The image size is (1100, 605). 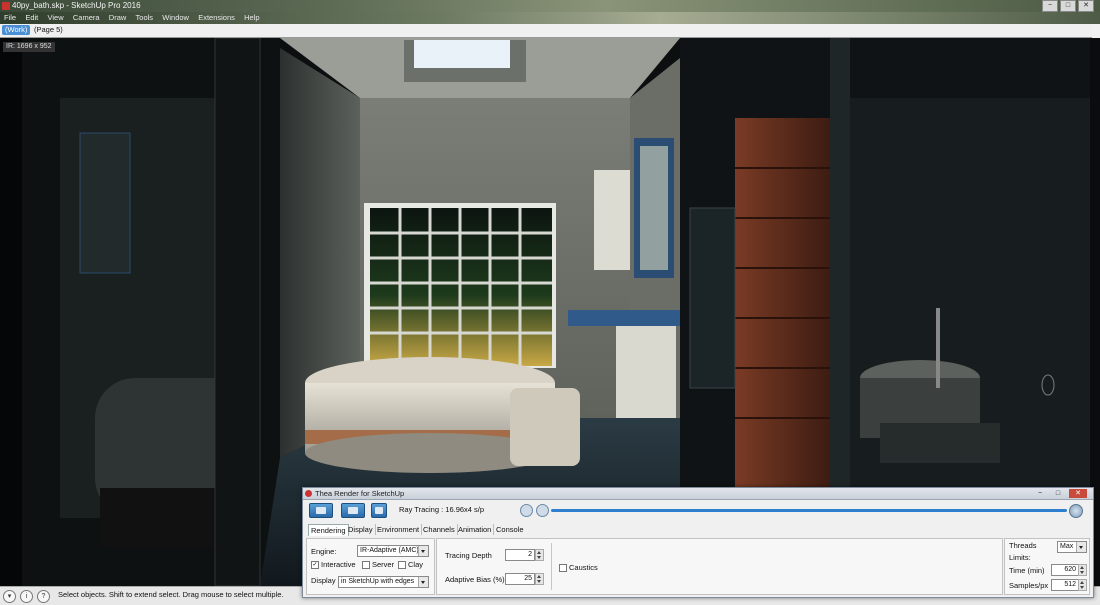 What do you see at coordinates (583, 567) in the screenshot?
I see `caustics-label: Caustics` at bounding box center [583, 567].